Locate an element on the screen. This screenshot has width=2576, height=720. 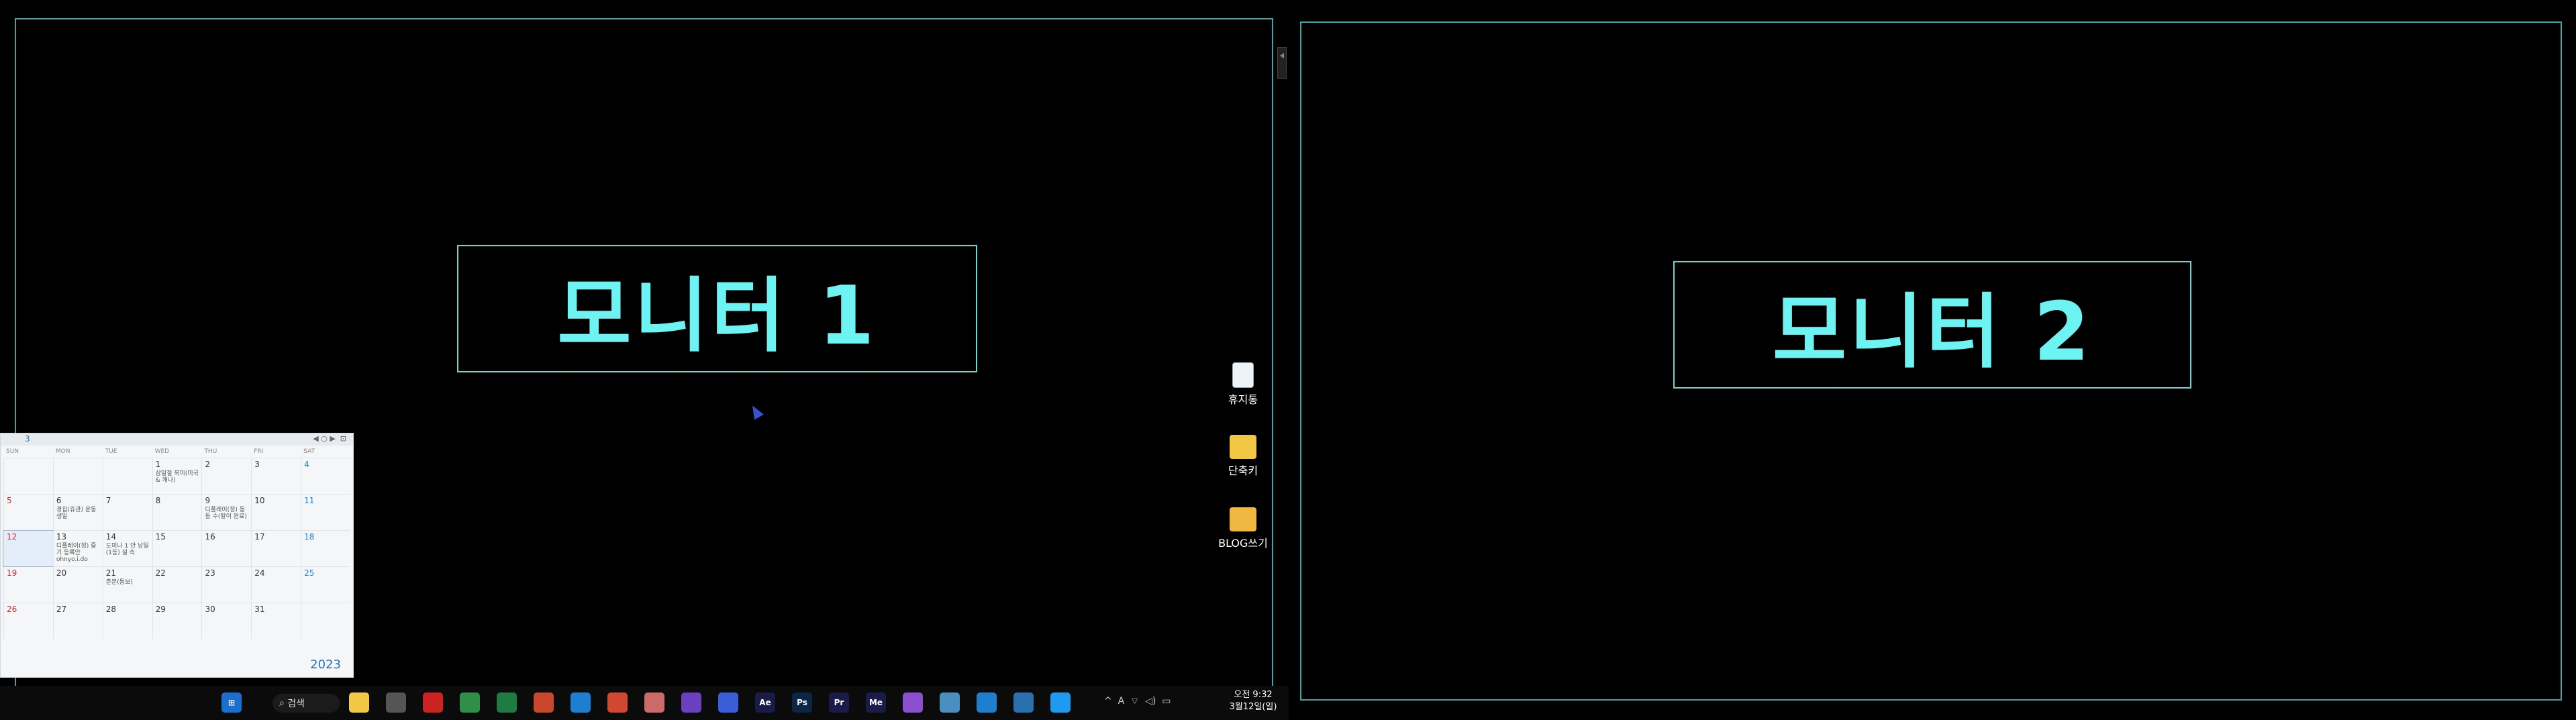
clock-time: 오전 9:32 is located at coordinates (1253, 695).